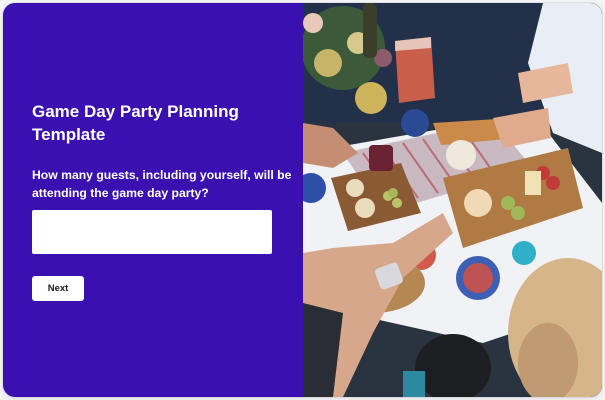 The height and width of the screenshot is (400, 605). Describe the element at coordinates (135, 123) in the screenshot. I see `form-title: Game Day Party Planning Template` at that location.